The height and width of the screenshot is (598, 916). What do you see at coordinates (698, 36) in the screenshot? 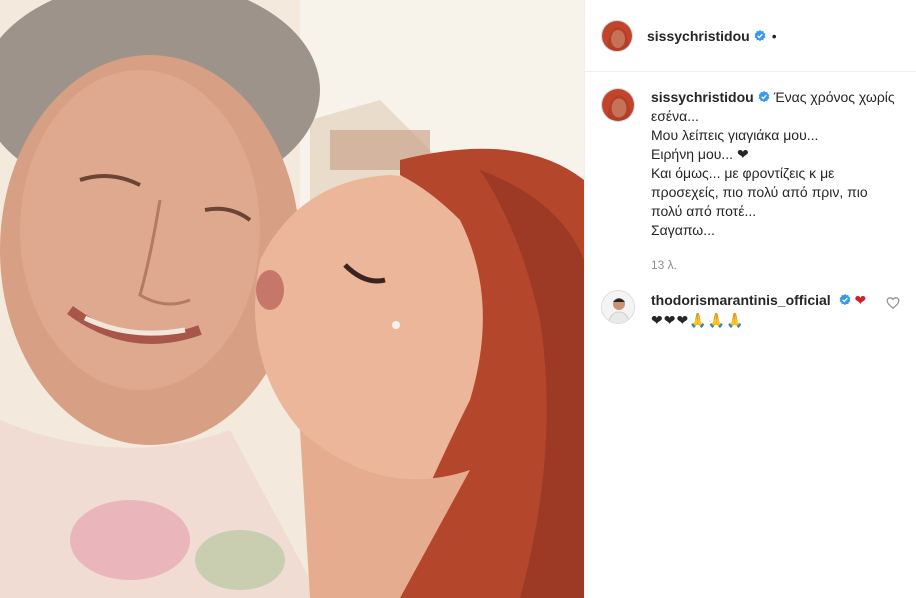
I see `author-username: sissychristidou` at bounding box center [698, 36].